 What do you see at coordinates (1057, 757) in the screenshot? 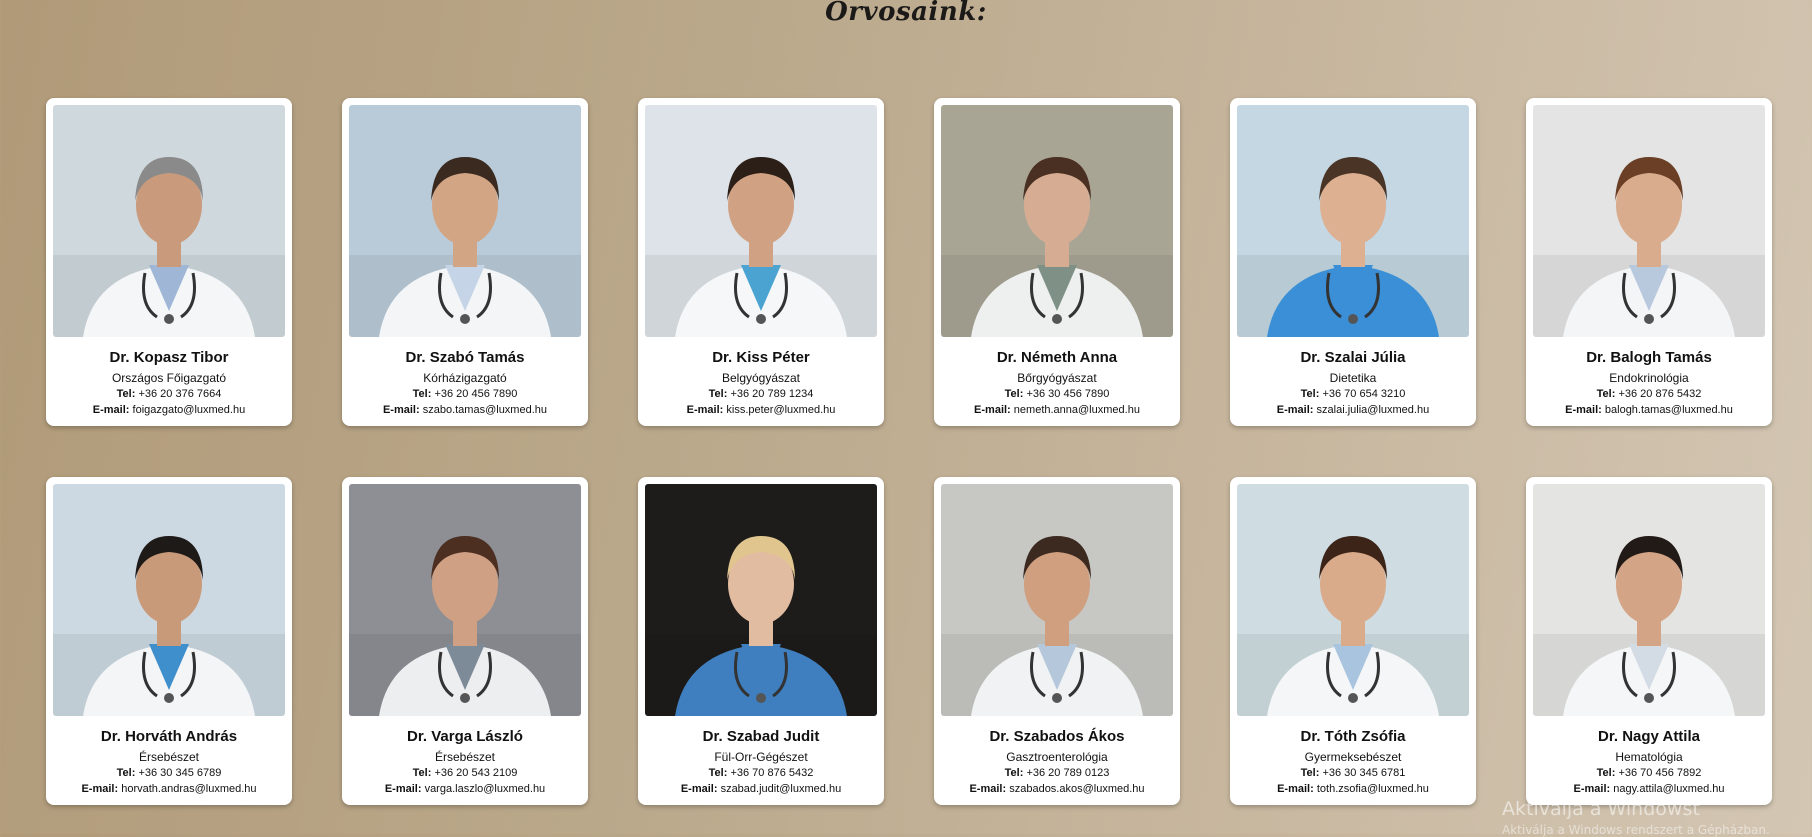
I see `doctor-specialty: Gasztroenterológia` at bounding box center [1057, 757].